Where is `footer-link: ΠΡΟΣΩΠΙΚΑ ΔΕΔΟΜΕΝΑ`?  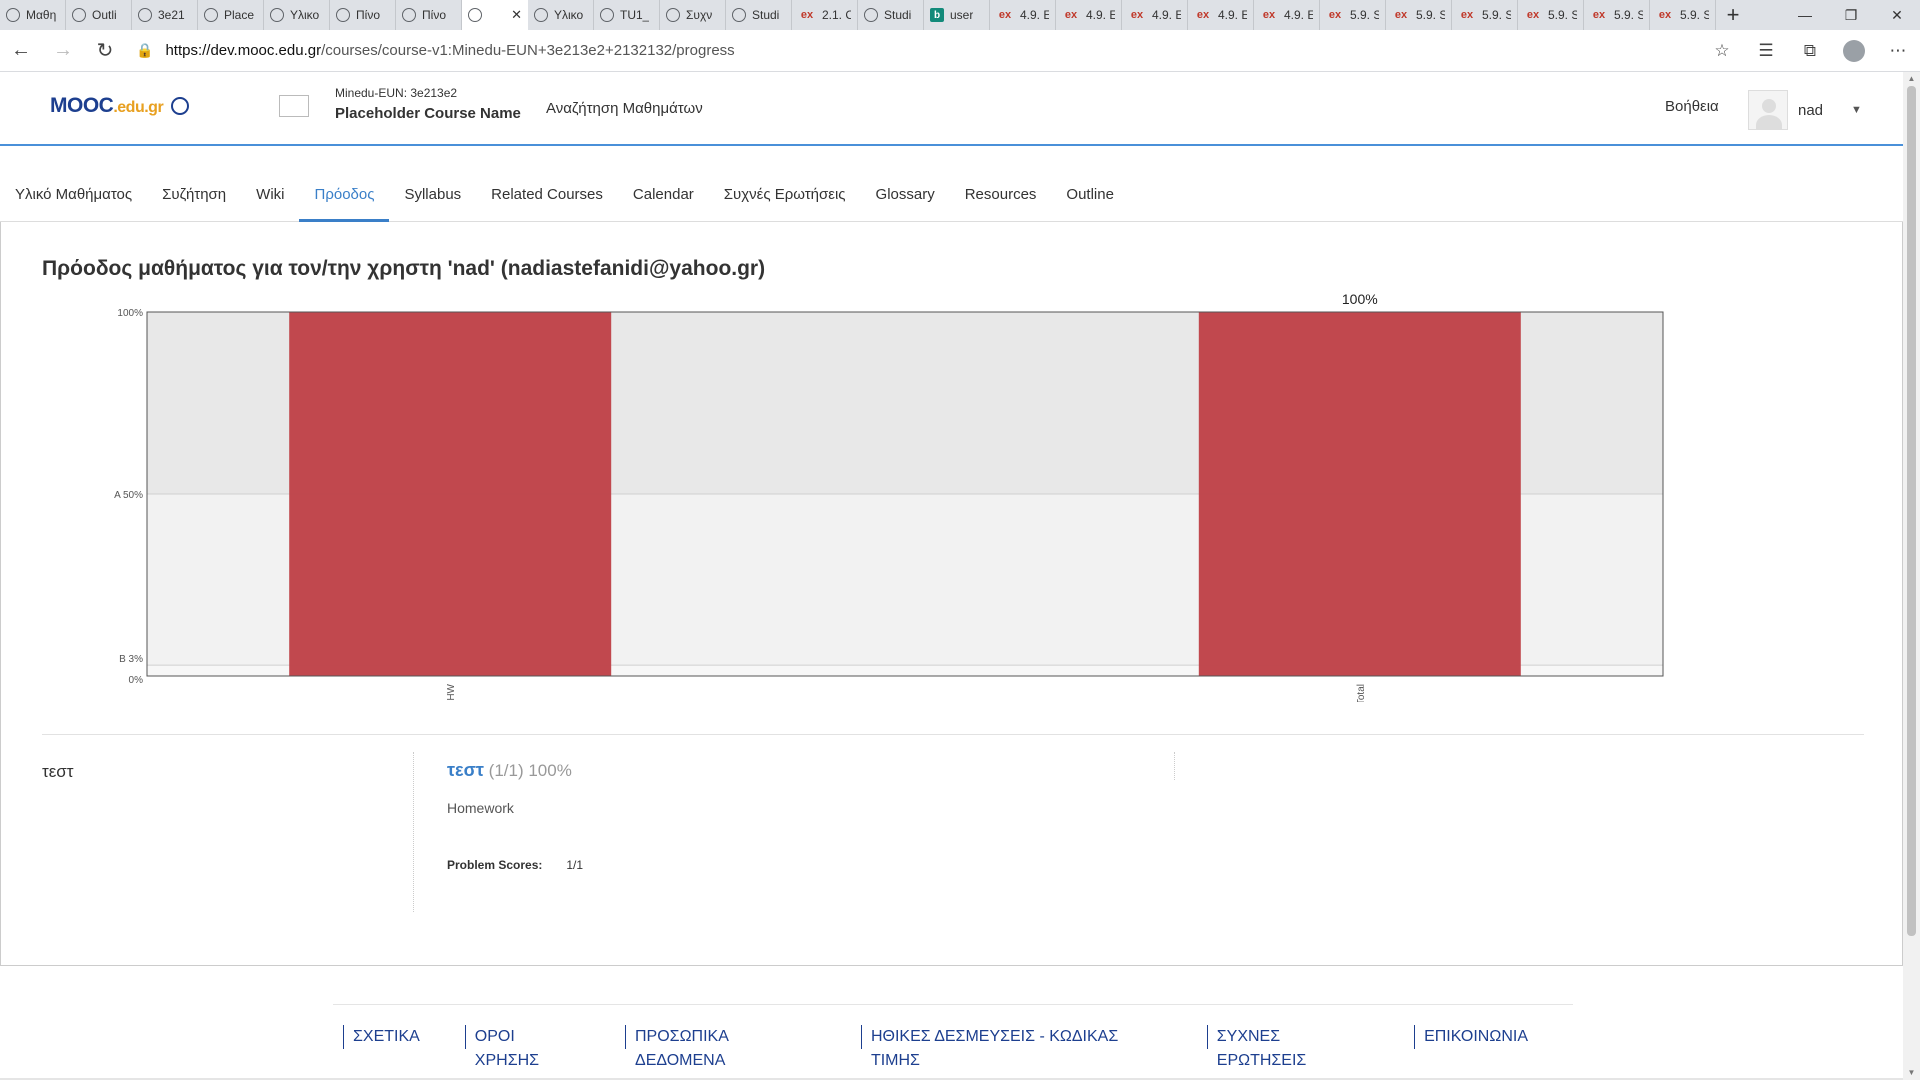
footer-link: ΠΡΟΣΩΠΙΚΑ ΔΕΔΟΜΕΝΑ is located at coordinates (725, 1047).